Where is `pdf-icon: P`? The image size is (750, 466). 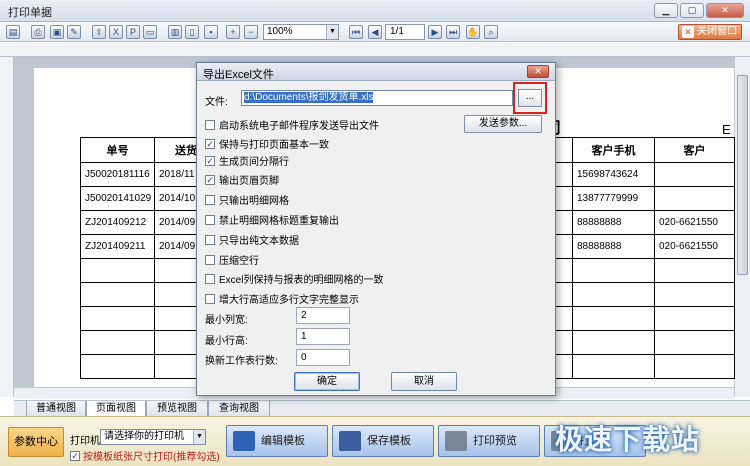 pdf-icon: P is located at coordinates (133, 32).